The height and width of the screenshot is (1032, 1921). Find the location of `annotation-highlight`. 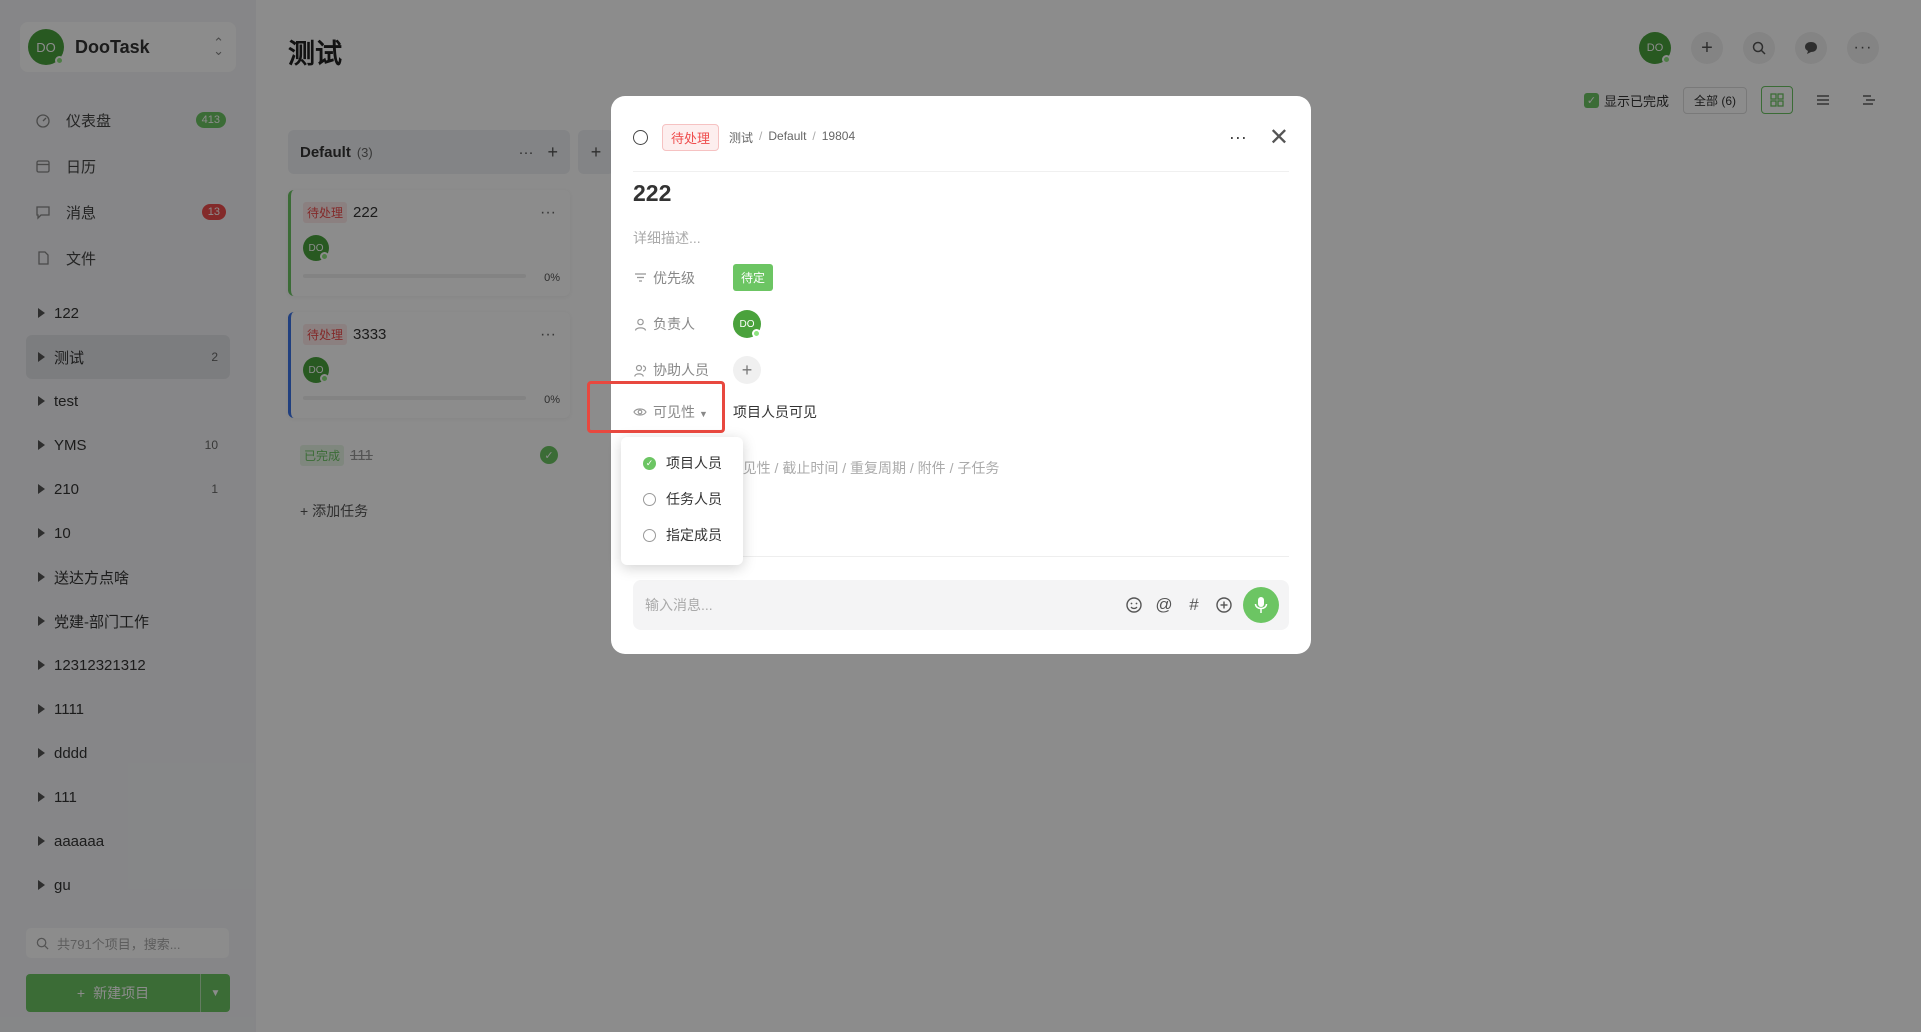

annotation-highlight is located at coordinates (656, 407).